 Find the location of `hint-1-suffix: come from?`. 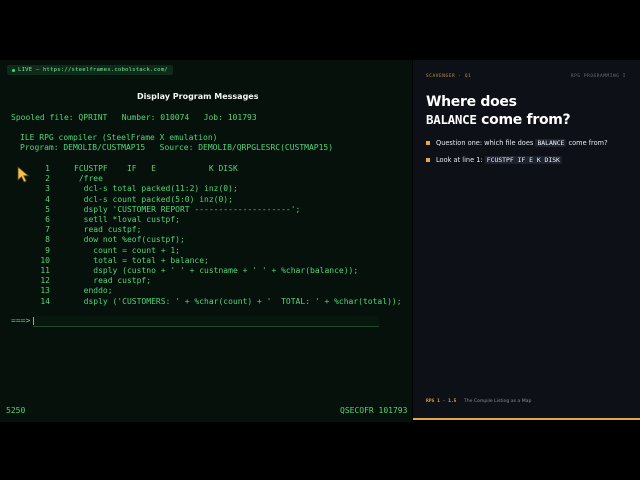

hint-1-suffix: come from? is located at coordinates (588, 143).